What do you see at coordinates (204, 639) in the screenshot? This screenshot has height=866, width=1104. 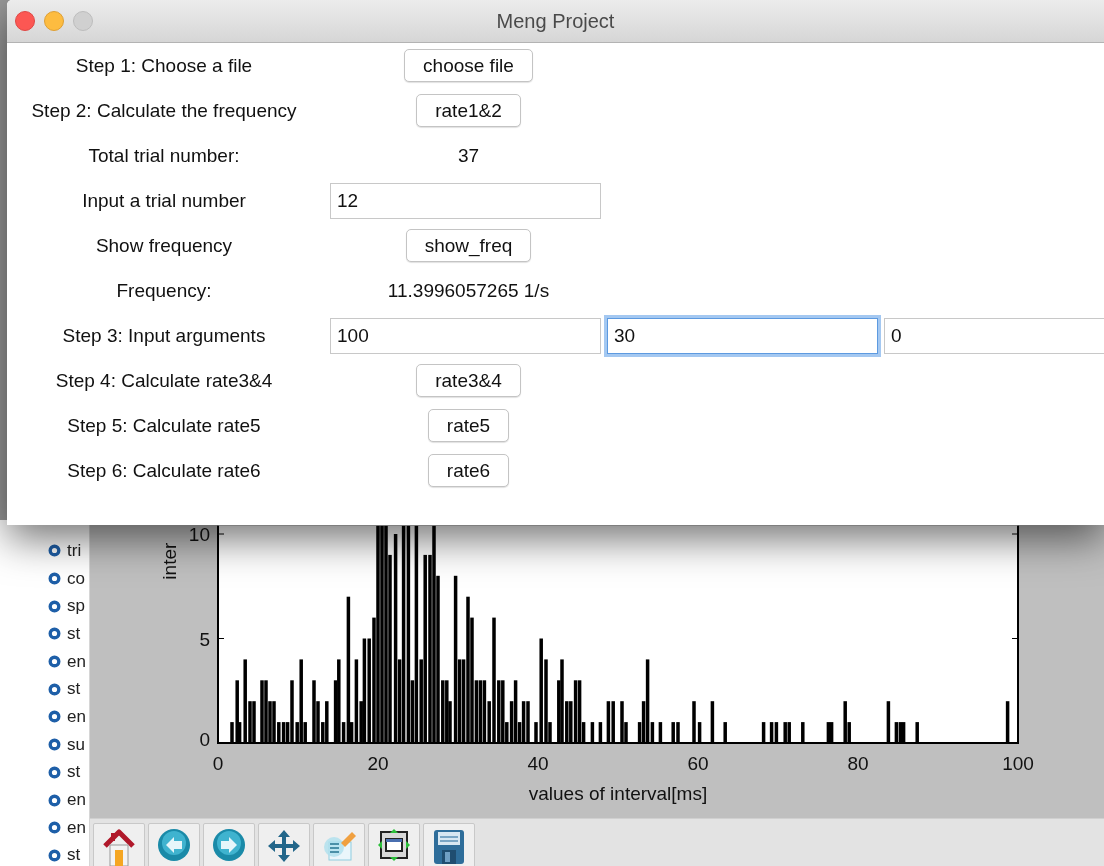 I see `axis-tick-label: 5` at bounding box center [204, 639].